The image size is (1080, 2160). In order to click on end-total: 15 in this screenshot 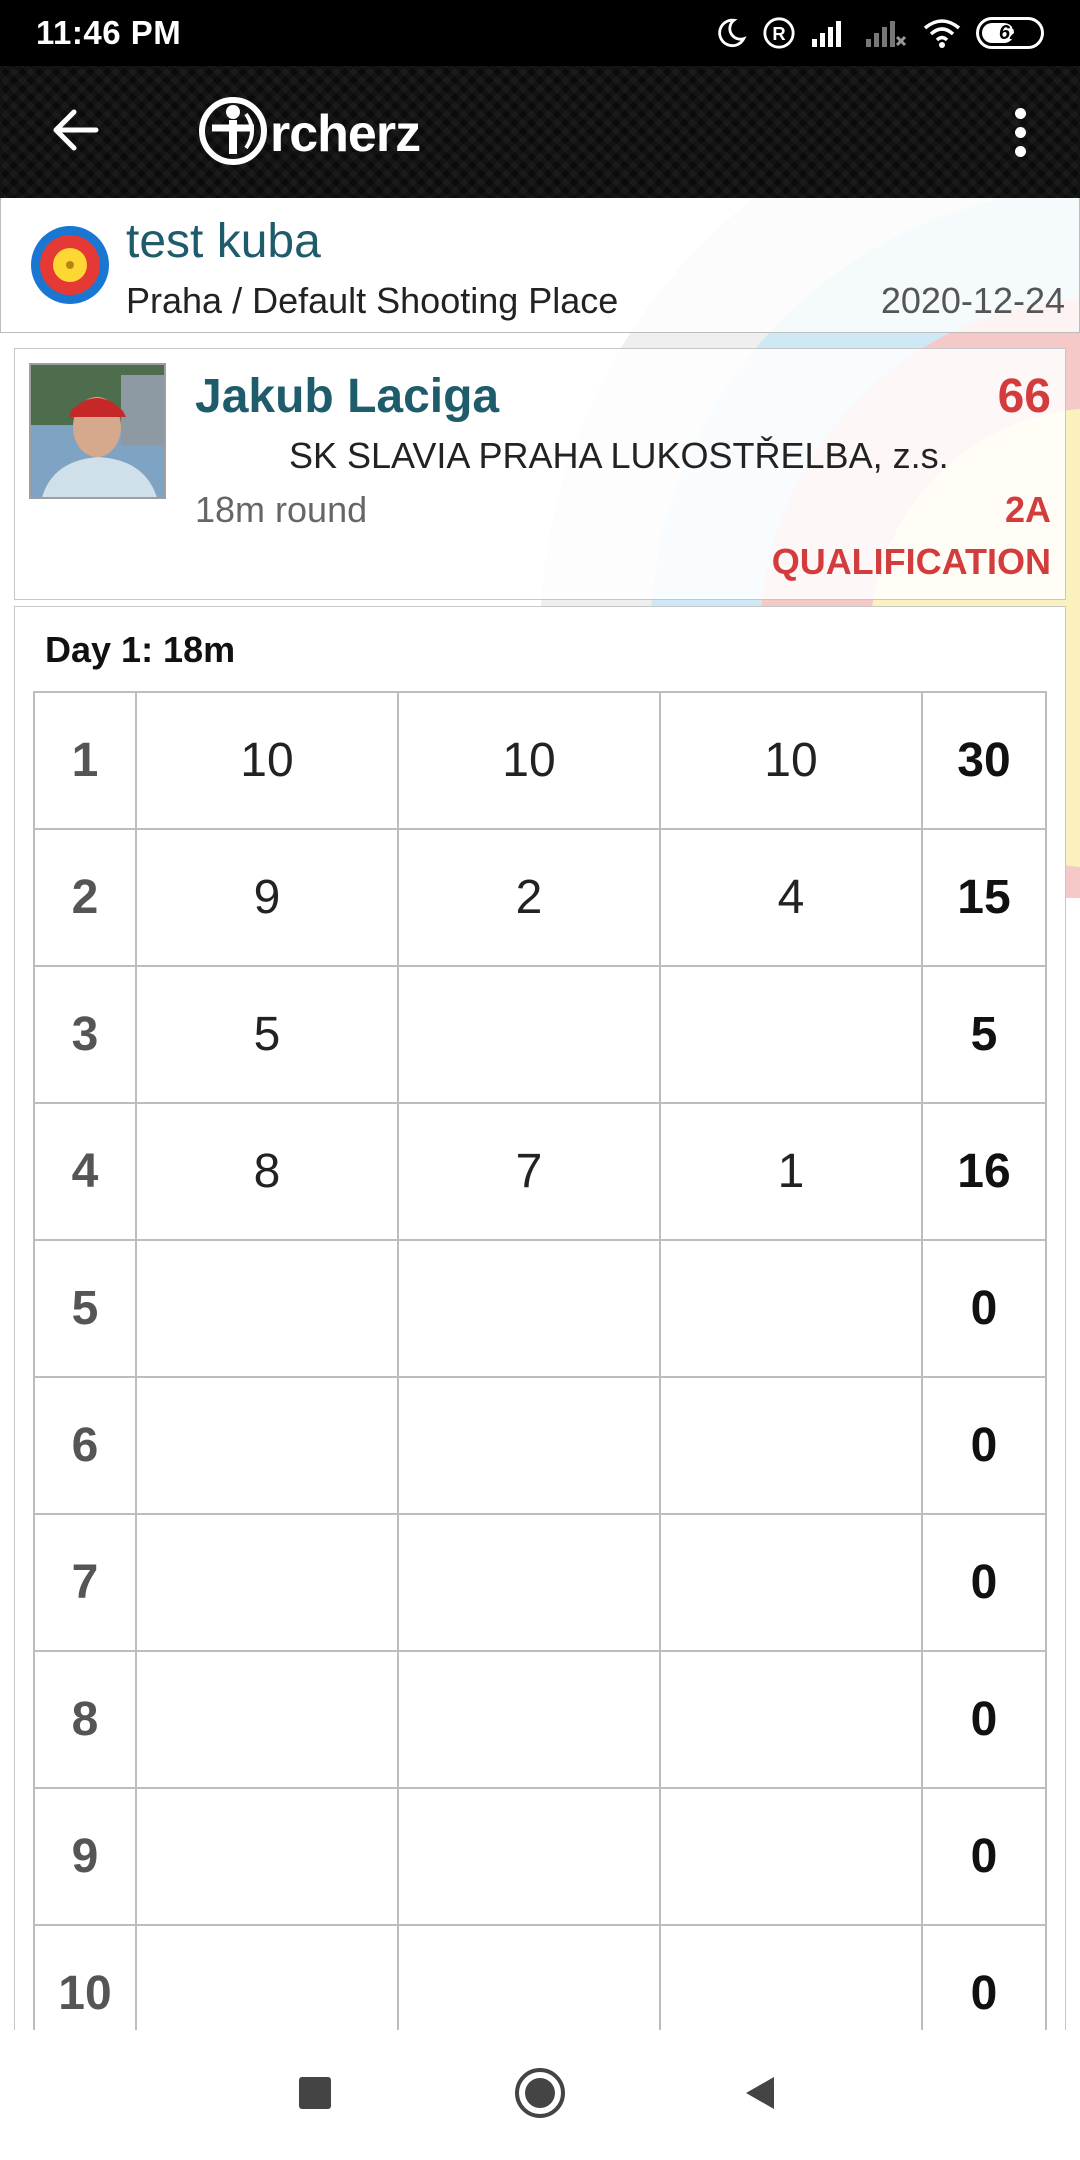, I will do `click(984, 897)`.